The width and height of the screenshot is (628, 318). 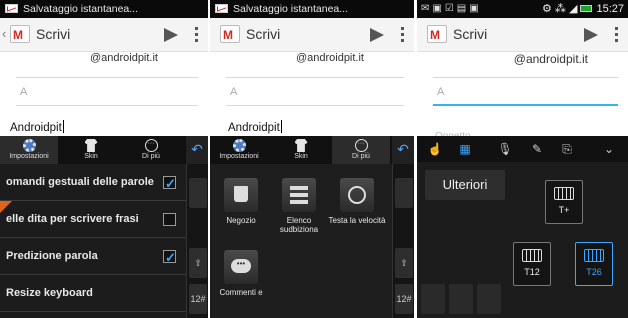 I want to click on app-commenti: ••• Commenti e, so click(x=241, y=273).